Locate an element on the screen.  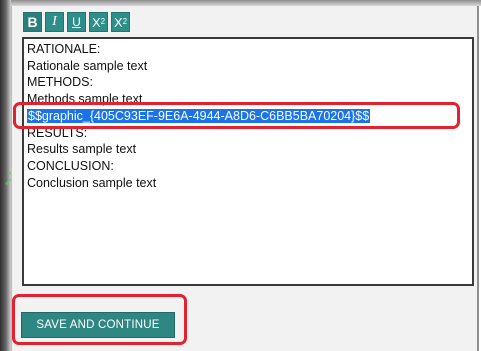
subscript-label: X is located at coordinates (118, 22).